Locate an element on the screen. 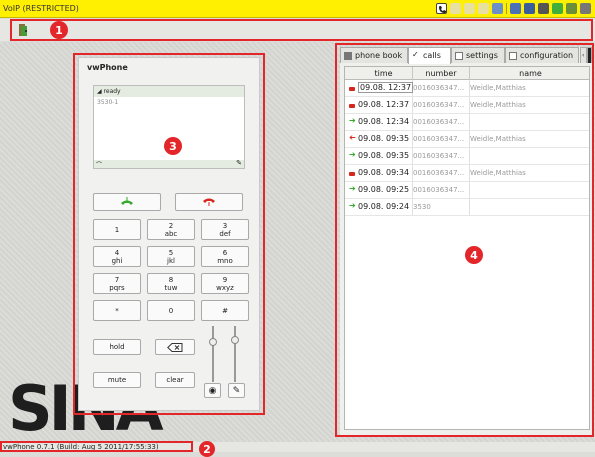 The height and width of the screenshot is (457, 595). tab-calls: ✓ calls is located at coordinates (429, 55).